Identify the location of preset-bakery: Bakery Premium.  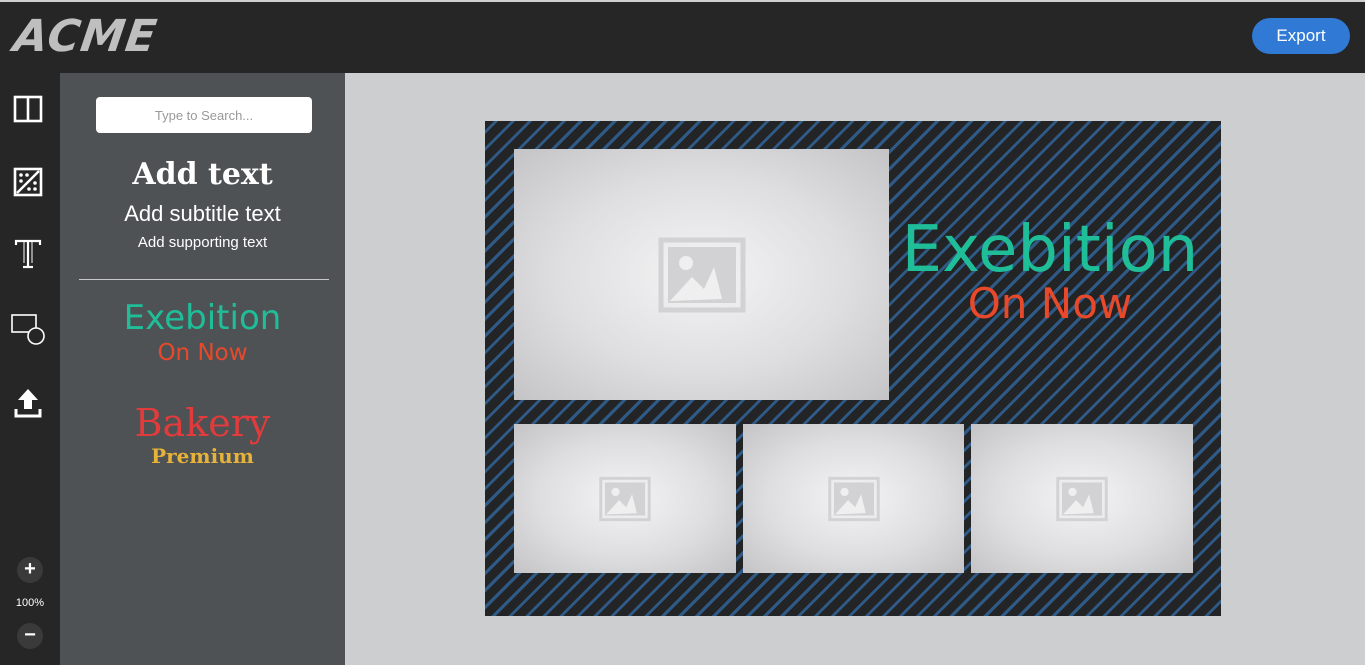
(202, 434).